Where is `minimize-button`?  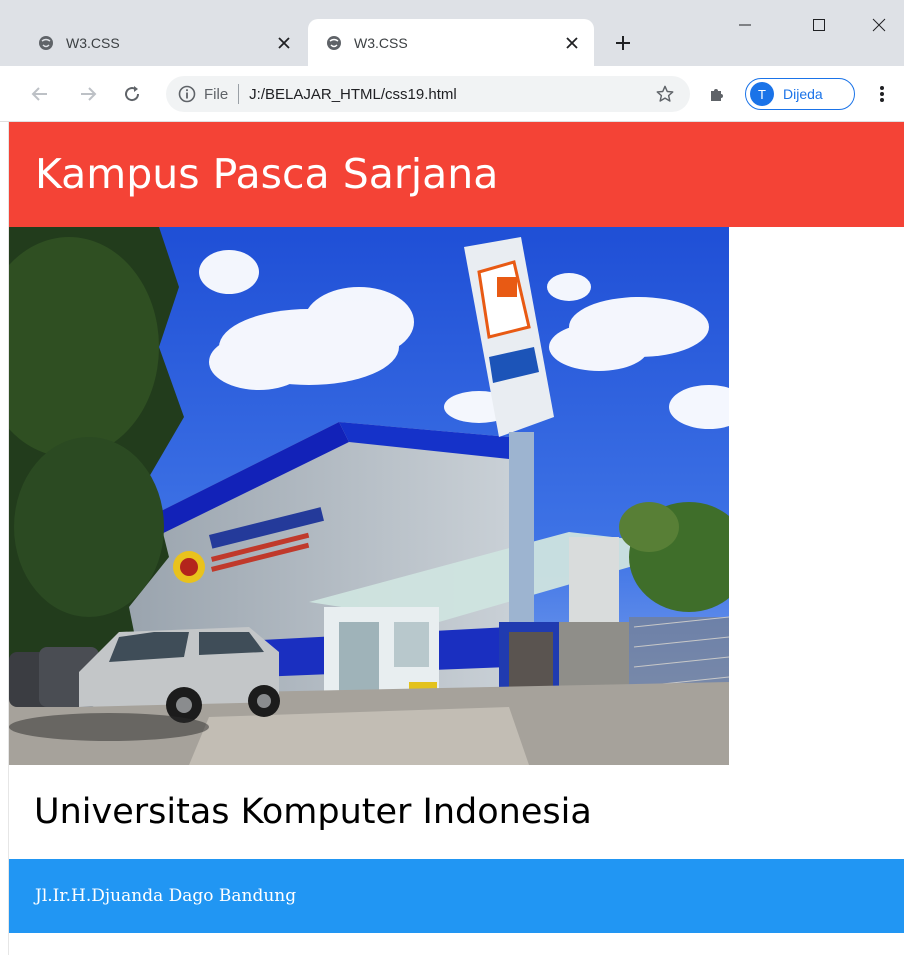 minimize-button is located at coordinates (745, 25).